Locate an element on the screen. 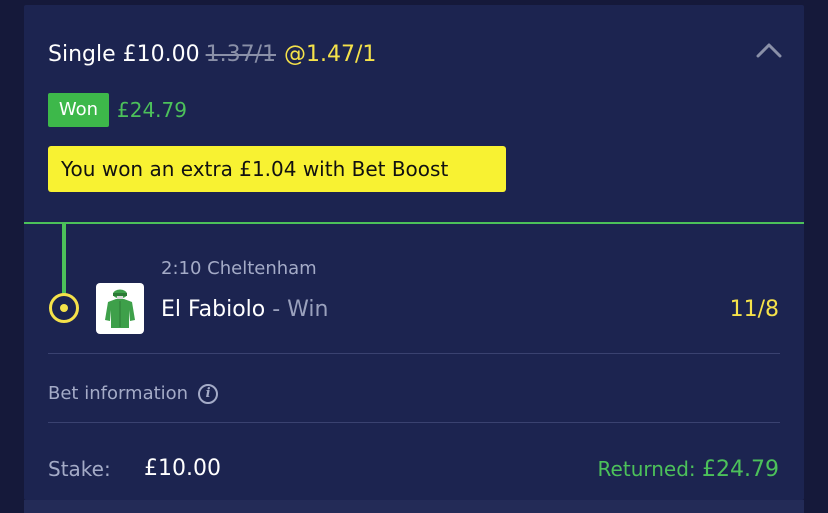 The height and width of the screenshot is (513, 828). section-divider is located at coordinates (414, 223).